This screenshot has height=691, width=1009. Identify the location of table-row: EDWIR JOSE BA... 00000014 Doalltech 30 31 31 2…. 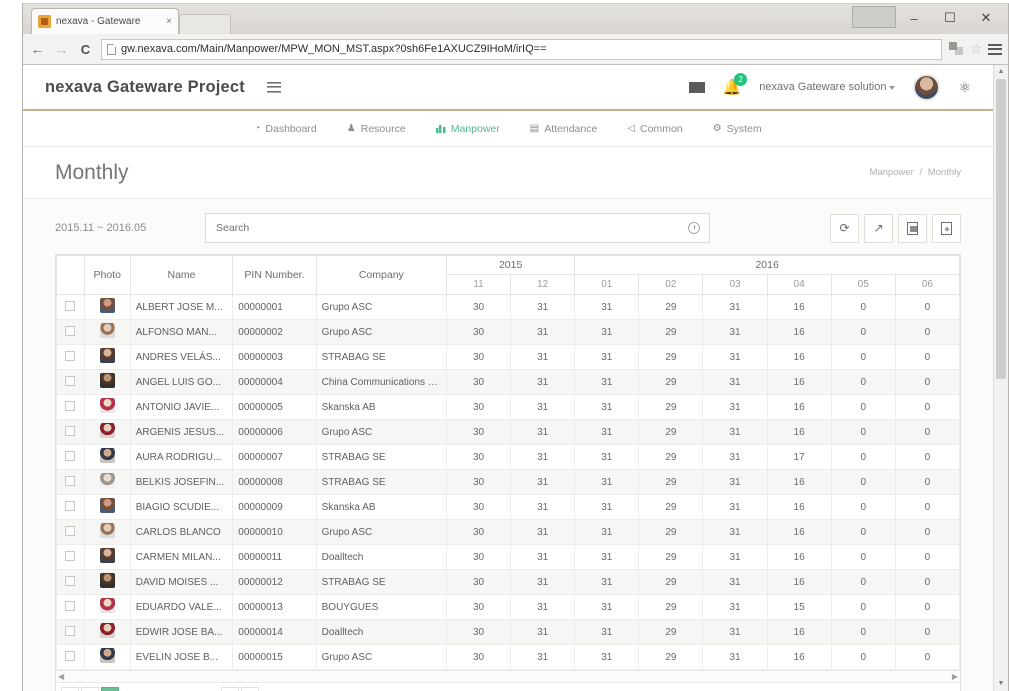
(508, 632).